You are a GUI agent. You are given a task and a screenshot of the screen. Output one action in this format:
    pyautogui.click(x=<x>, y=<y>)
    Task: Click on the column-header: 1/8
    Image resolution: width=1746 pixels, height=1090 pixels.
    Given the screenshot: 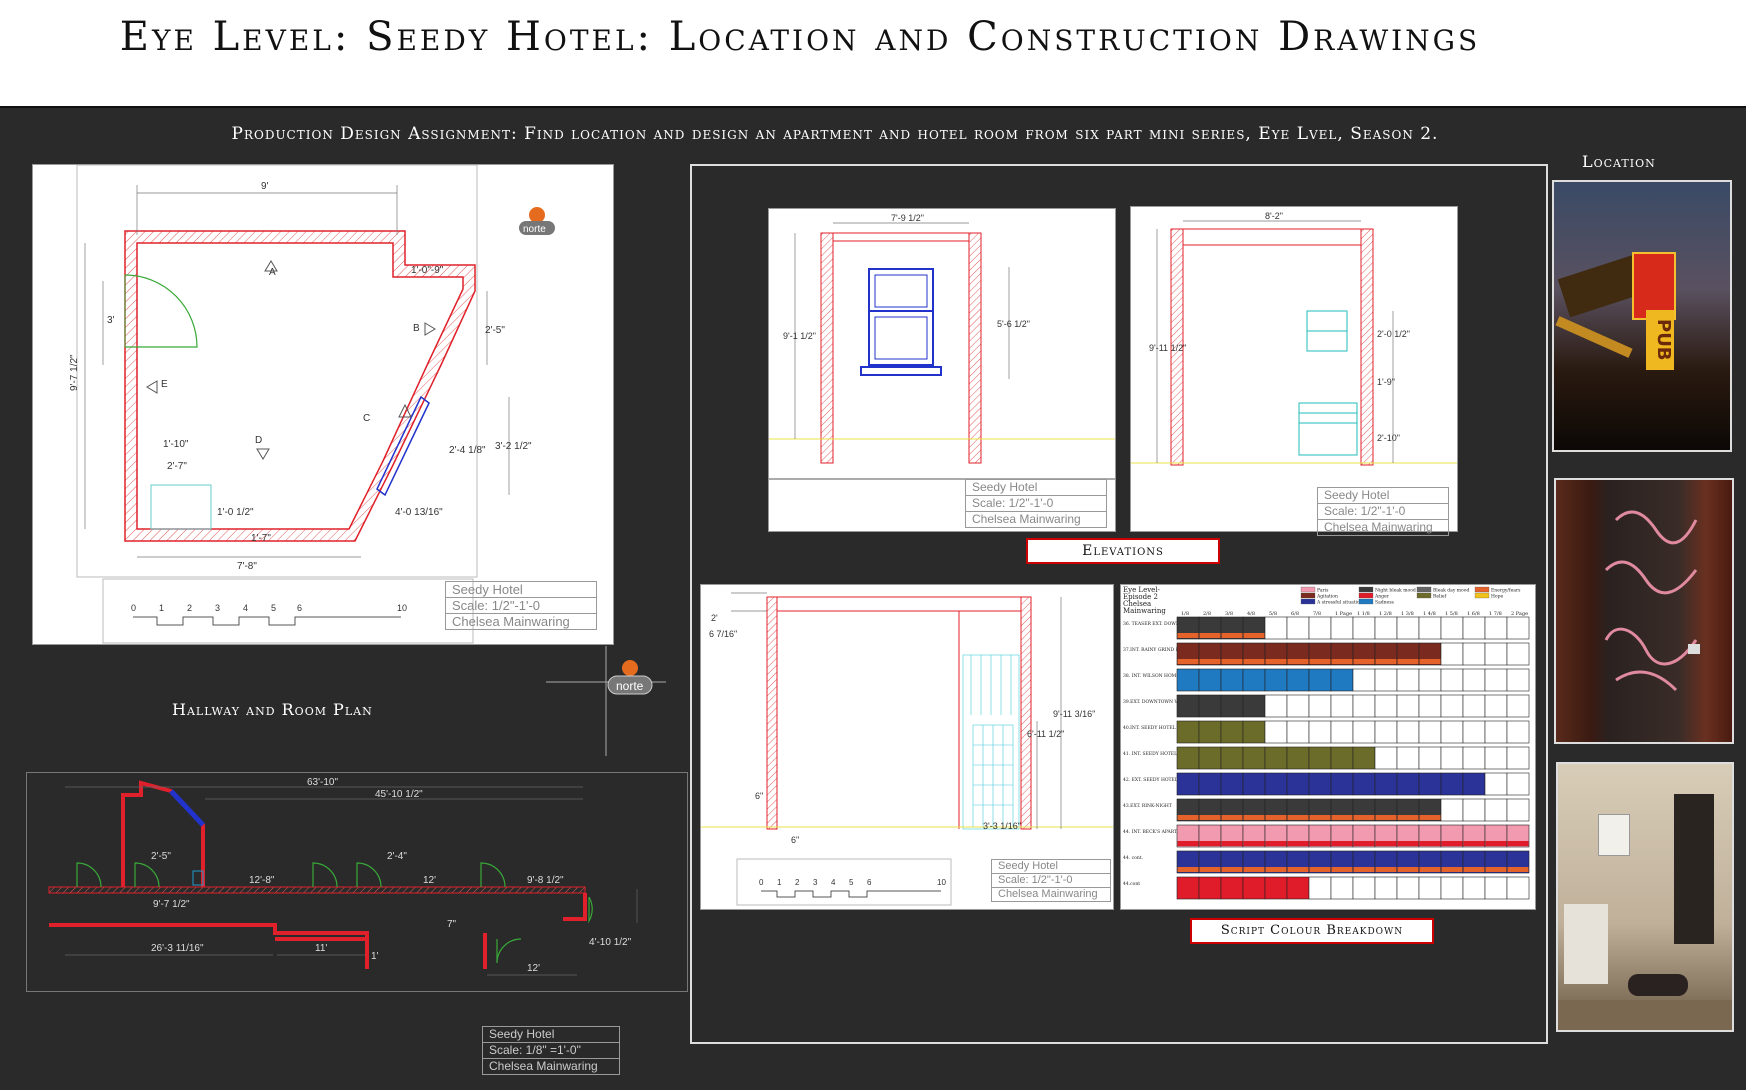 What is the action you would take?
    pyautogui.click(x=1185, y=614)
    